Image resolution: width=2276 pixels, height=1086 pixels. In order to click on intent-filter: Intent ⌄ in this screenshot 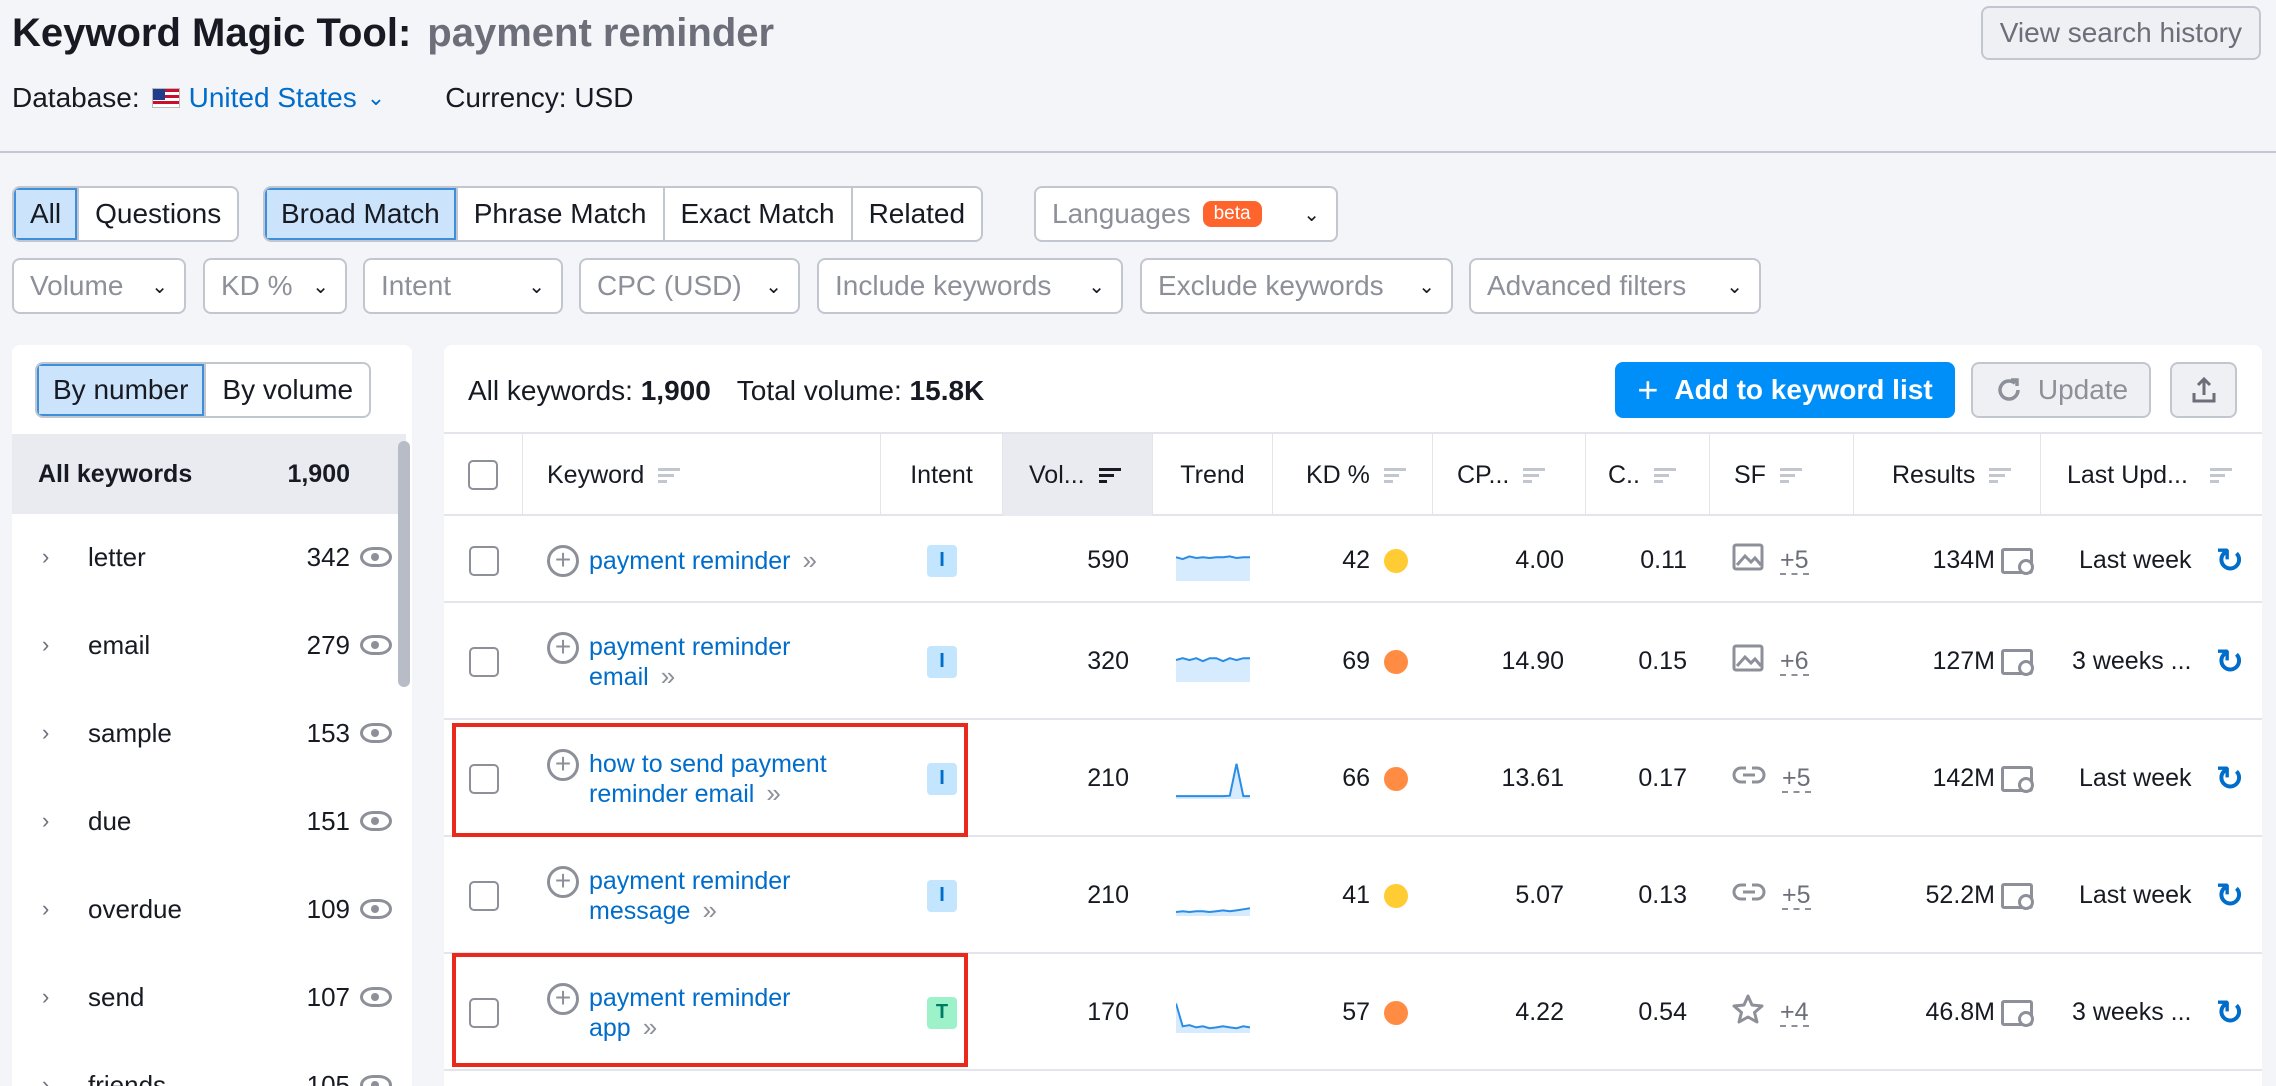, I will do `click(463, 286)`.